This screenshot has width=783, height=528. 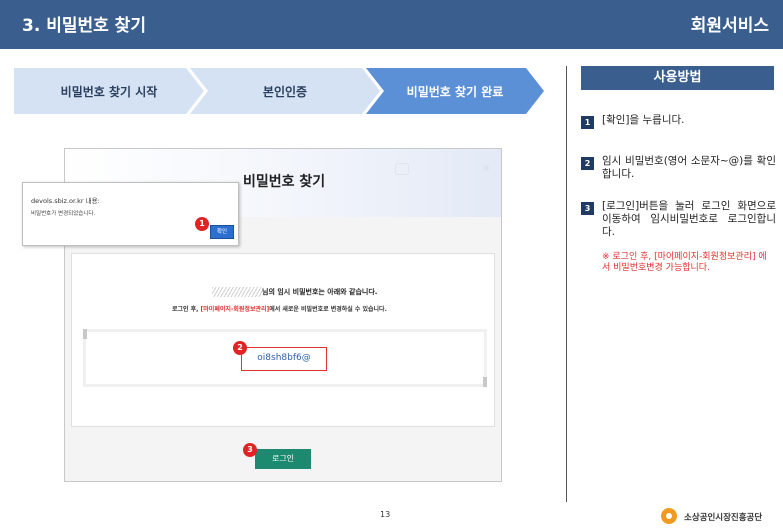 What do you see at coordinates (284, 359) in the screenshot?
I see `temporary-password: oi8sh8bf6@` at bounding box center [284, 359].